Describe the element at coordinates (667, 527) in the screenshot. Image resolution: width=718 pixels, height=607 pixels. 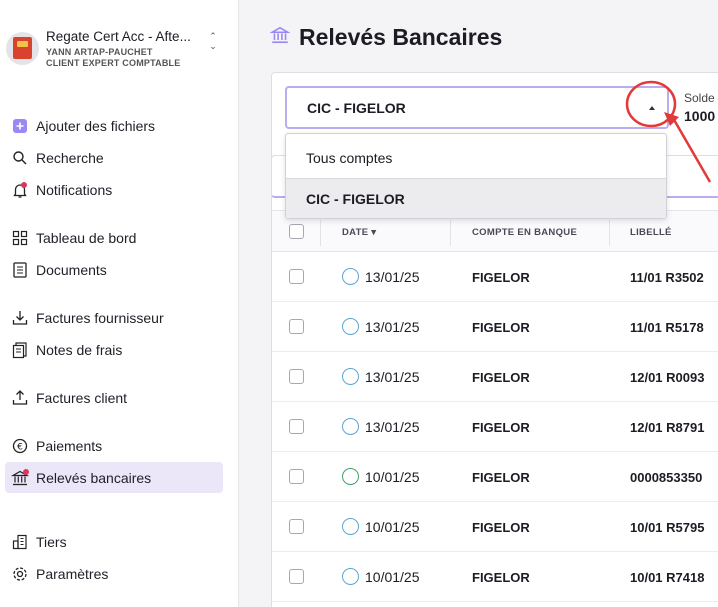
I see `row-label: 10/01 R5795` at that location.